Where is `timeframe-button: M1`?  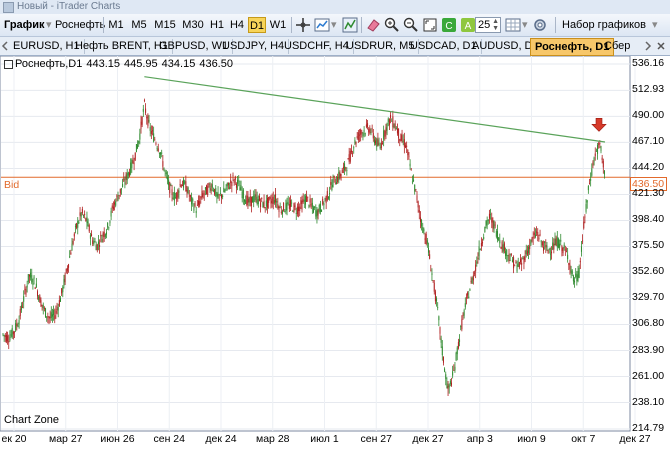
timeframe-button: M1 is located at coordinates (116, 25).